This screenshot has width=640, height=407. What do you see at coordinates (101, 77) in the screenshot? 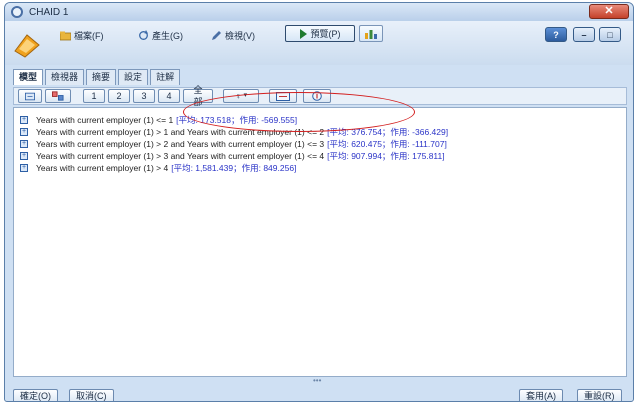
I see `tab-summary: 摘要` at bounding box center [101, 77].